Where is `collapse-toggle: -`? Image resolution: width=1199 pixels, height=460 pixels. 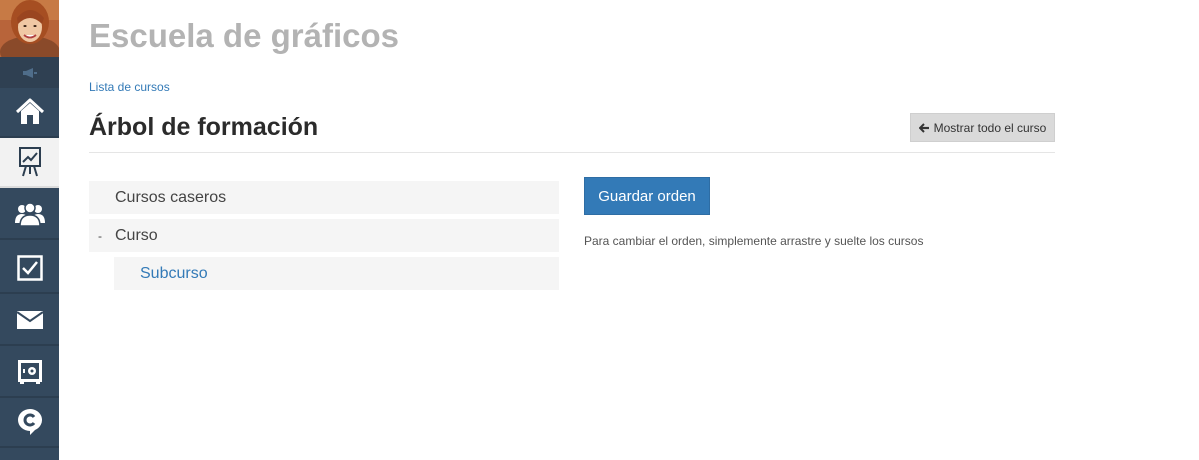 collapse-toggle: - is located at coordinates (100, 236).